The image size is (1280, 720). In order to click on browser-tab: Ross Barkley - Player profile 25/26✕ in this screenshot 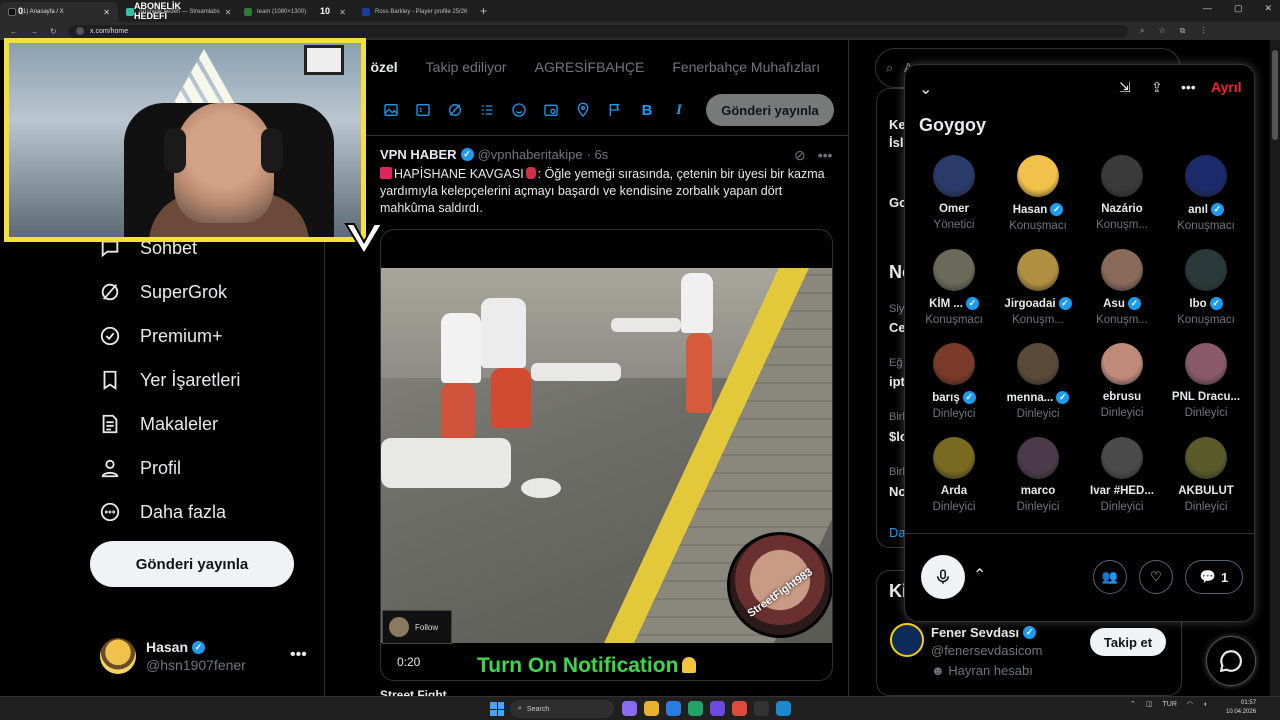, I will do `click(413, 12)`.